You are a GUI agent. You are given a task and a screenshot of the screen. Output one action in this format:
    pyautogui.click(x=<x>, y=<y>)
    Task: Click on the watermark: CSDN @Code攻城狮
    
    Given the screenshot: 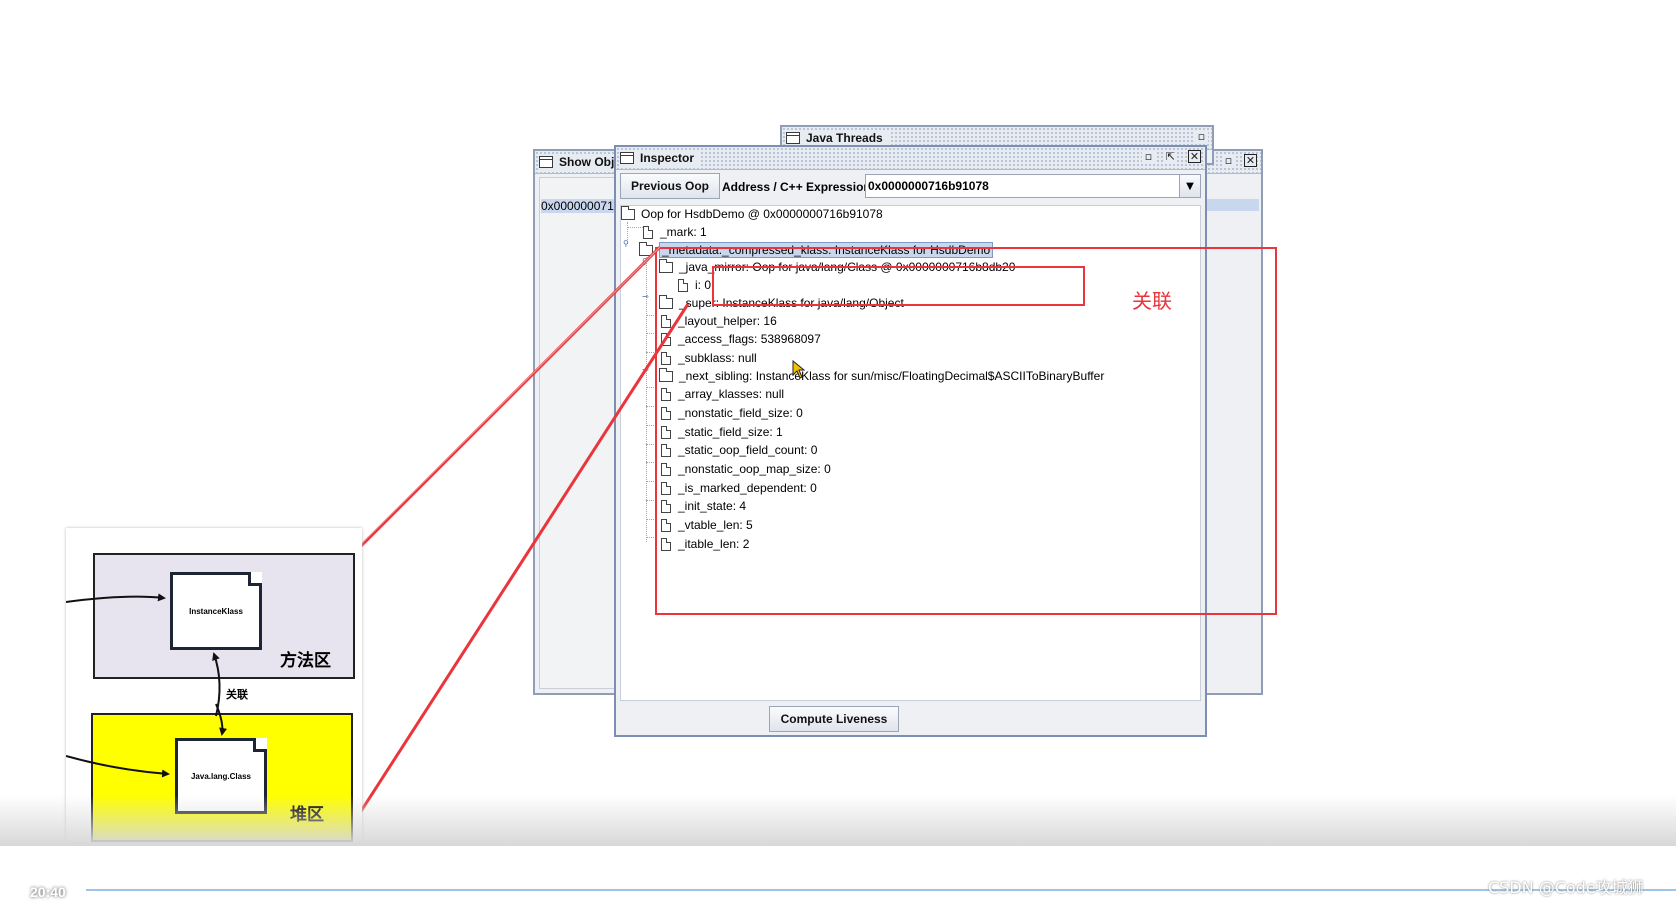 What is the action you would take?
    pyautogui.click(x=1566, y=887)
    